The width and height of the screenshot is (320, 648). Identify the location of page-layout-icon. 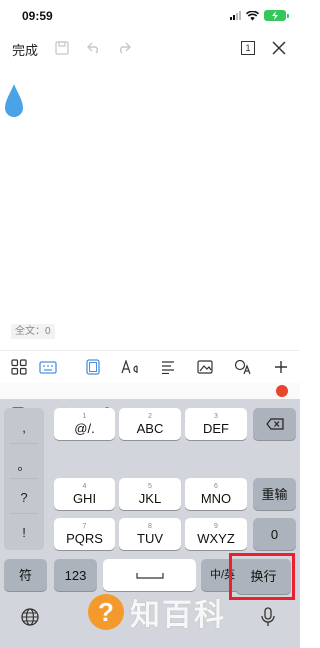
(93, 367).